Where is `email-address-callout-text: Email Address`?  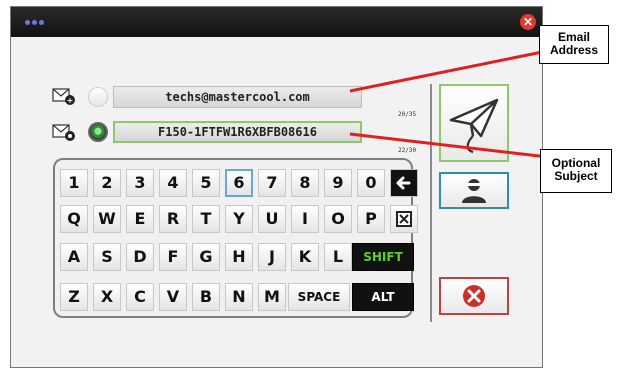
email-address-callout-text: Email Address is located at coordinates (574, 43).